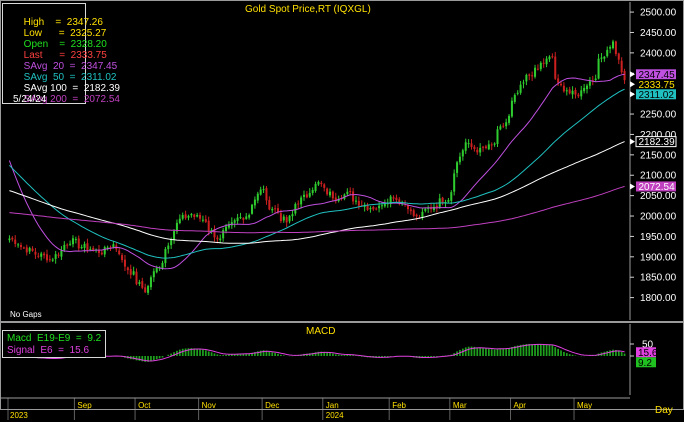 The image size is (684, 422). What do you see at coordinates (321, 331) in the screenshot?
I see `macd-panel-title: MACD` at bounding box center [321, 331].